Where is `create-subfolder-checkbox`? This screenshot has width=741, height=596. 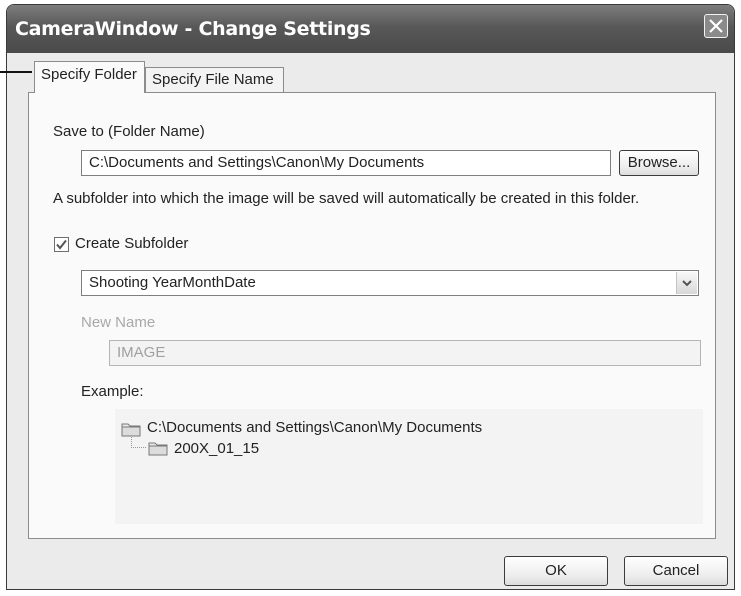
create-subfolder-checkbox is located at coordinates (61, 244).